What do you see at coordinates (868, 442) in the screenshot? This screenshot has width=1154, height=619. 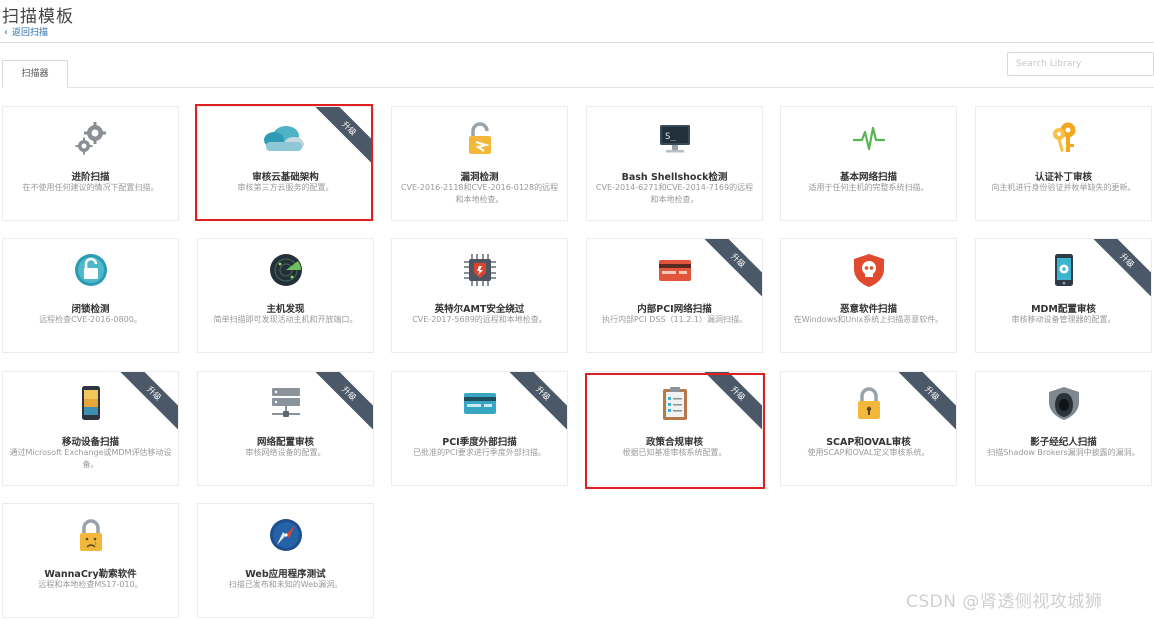 I see `card-title: SCAP和OVAL审核` at bounding box center [868, 442].